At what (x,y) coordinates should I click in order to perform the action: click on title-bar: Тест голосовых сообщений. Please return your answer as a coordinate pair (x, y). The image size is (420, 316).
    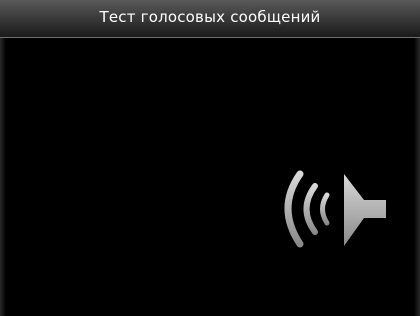
    Looking at the image, I should click on (210, 19).